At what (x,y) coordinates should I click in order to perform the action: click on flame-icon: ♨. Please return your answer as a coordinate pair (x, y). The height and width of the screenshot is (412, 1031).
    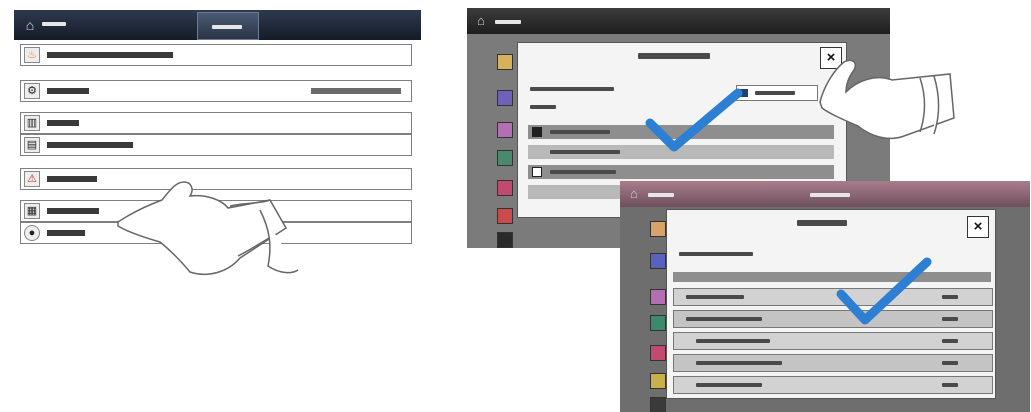
    Looking at the image, I should click on (32, 55).